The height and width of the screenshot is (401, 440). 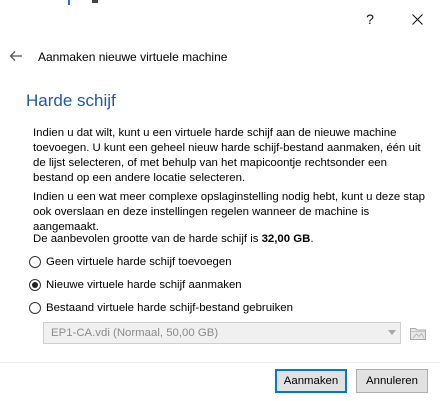 I want to click on dialog-titlebar: ?, so click(x=220, y=19).